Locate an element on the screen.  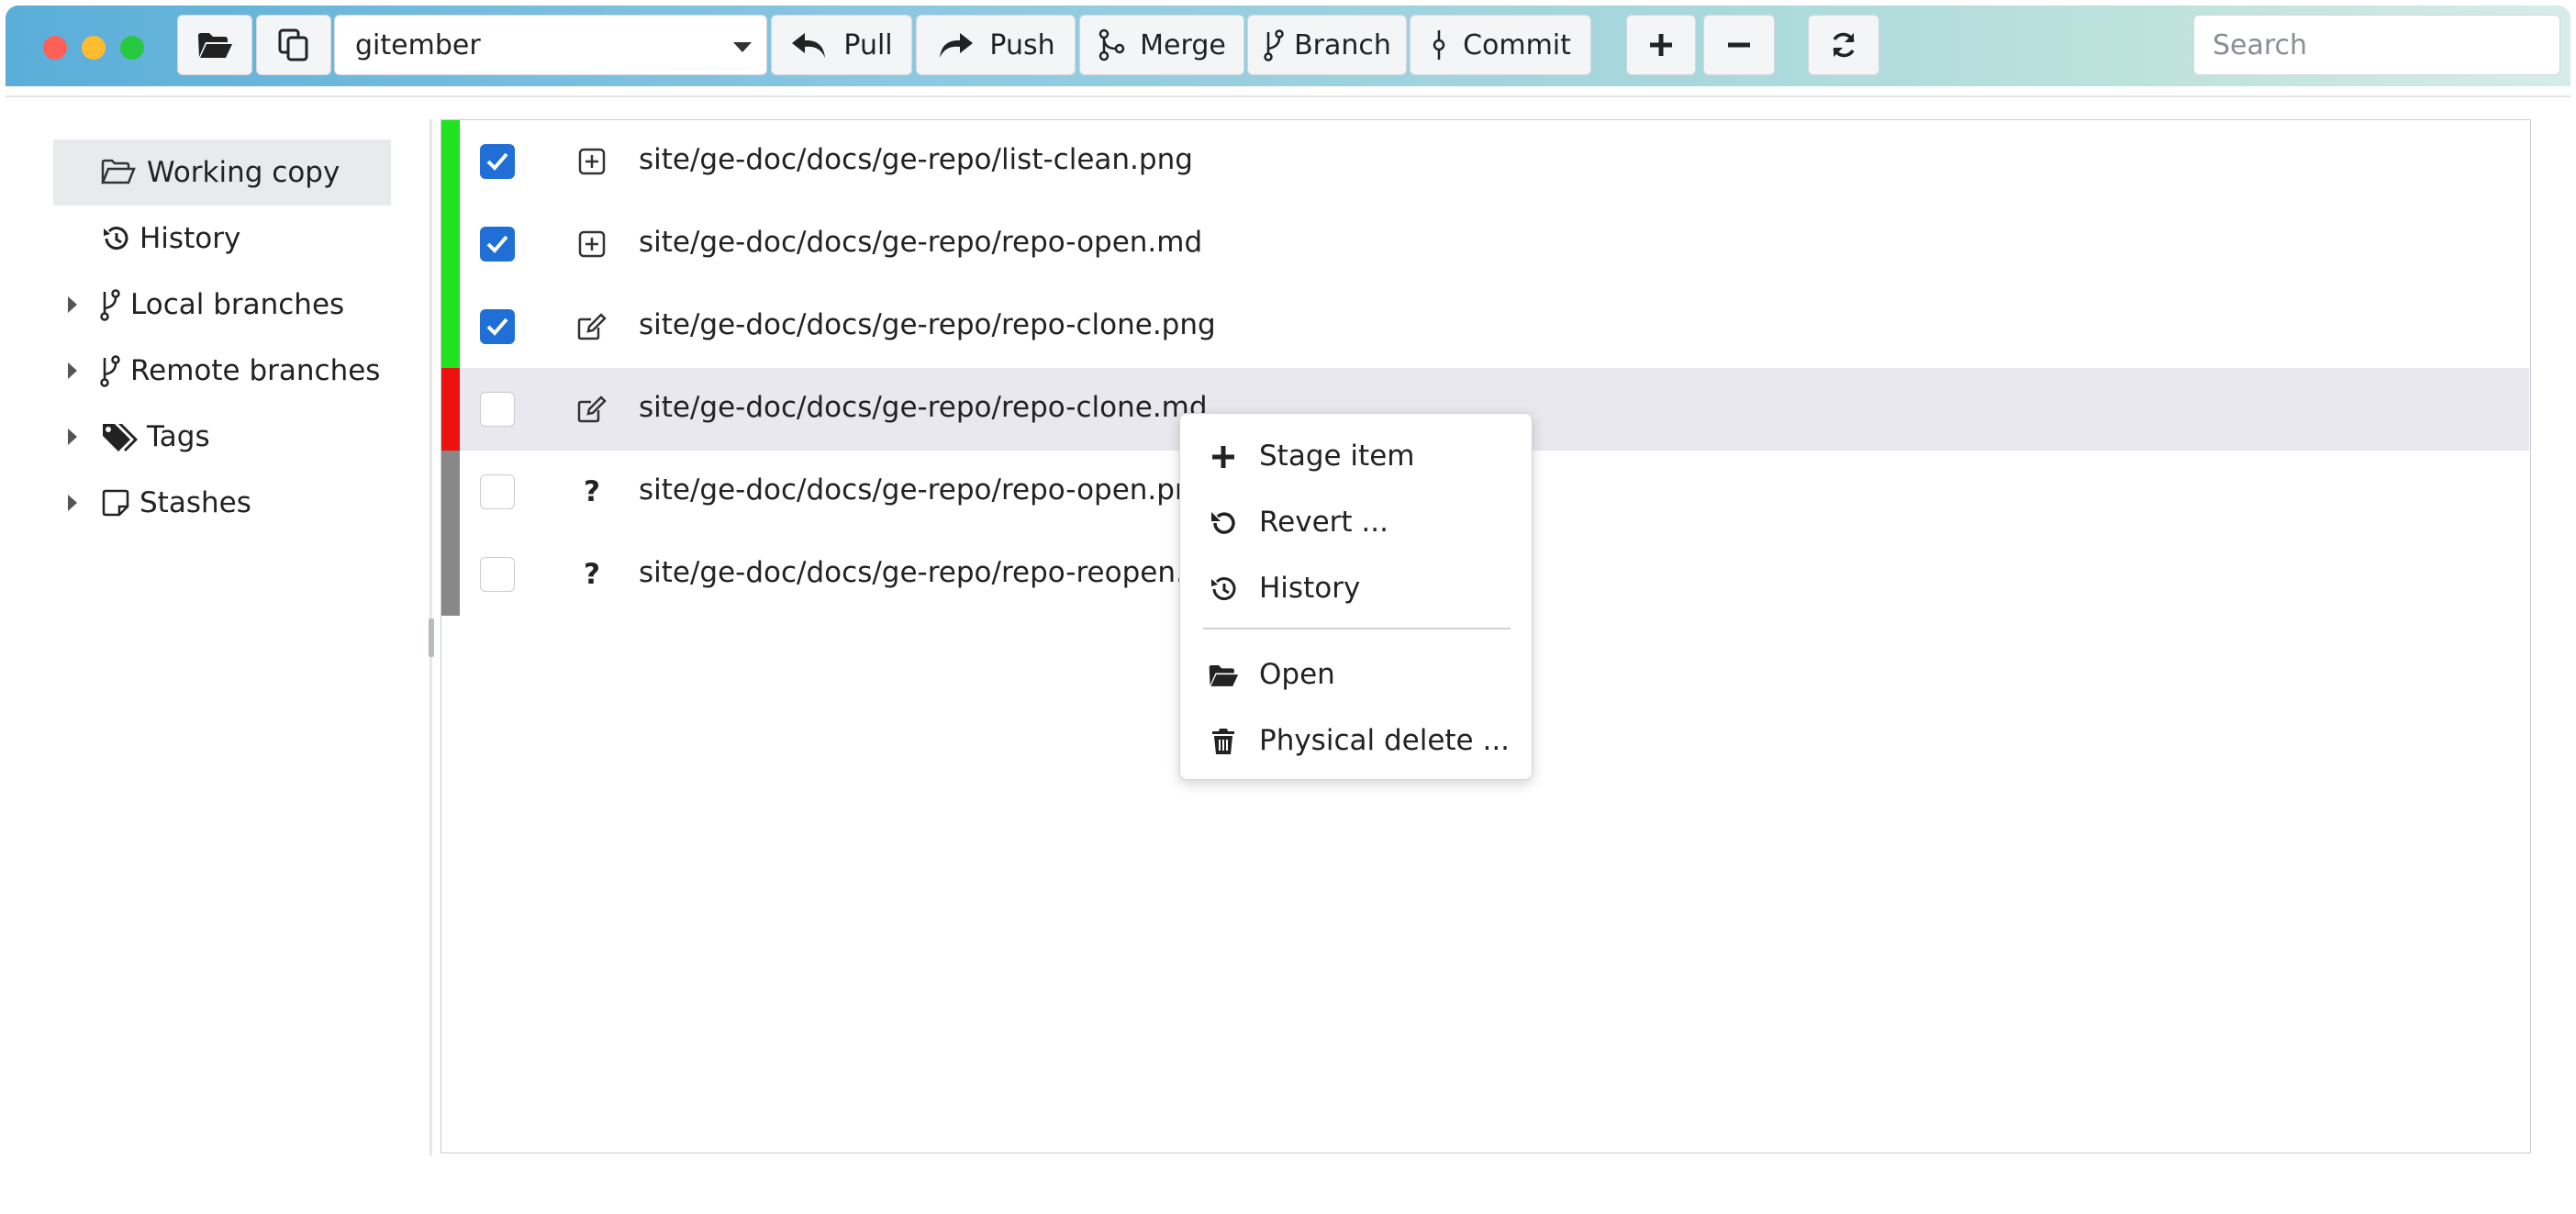
push-button: Push is located at coordinates (996, 45).